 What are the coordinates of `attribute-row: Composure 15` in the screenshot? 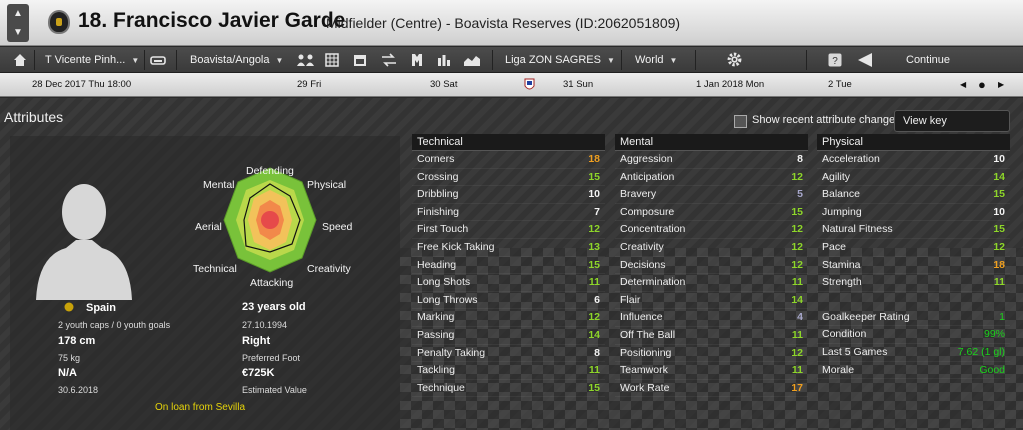 It's located at (711, 213).